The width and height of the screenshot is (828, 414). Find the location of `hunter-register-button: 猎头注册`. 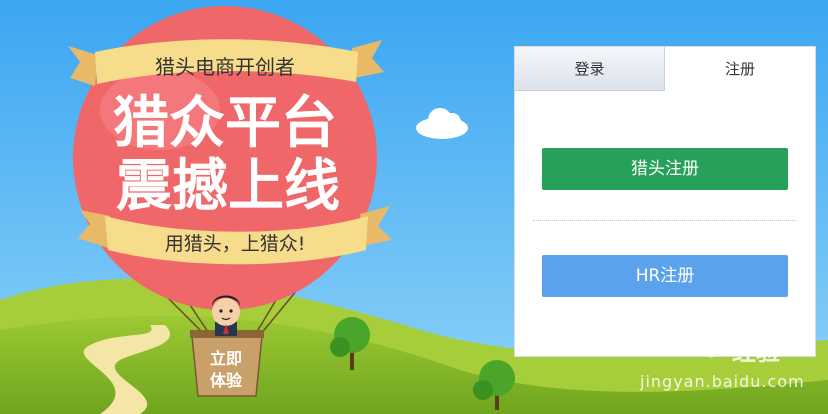

hunter-register-button: 猎头注册 is located at coordinates (665, 169).